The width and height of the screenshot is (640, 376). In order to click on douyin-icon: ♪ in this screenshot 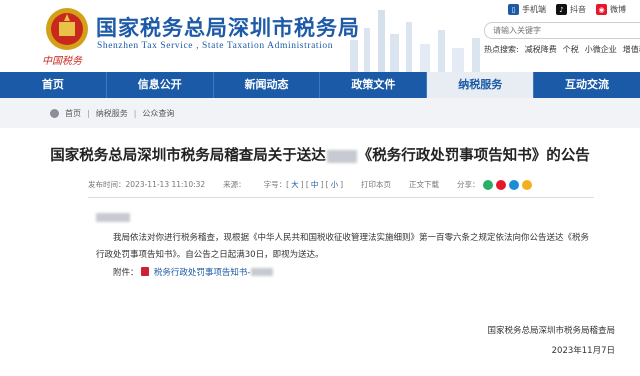, I will do `click(561, 9)`.